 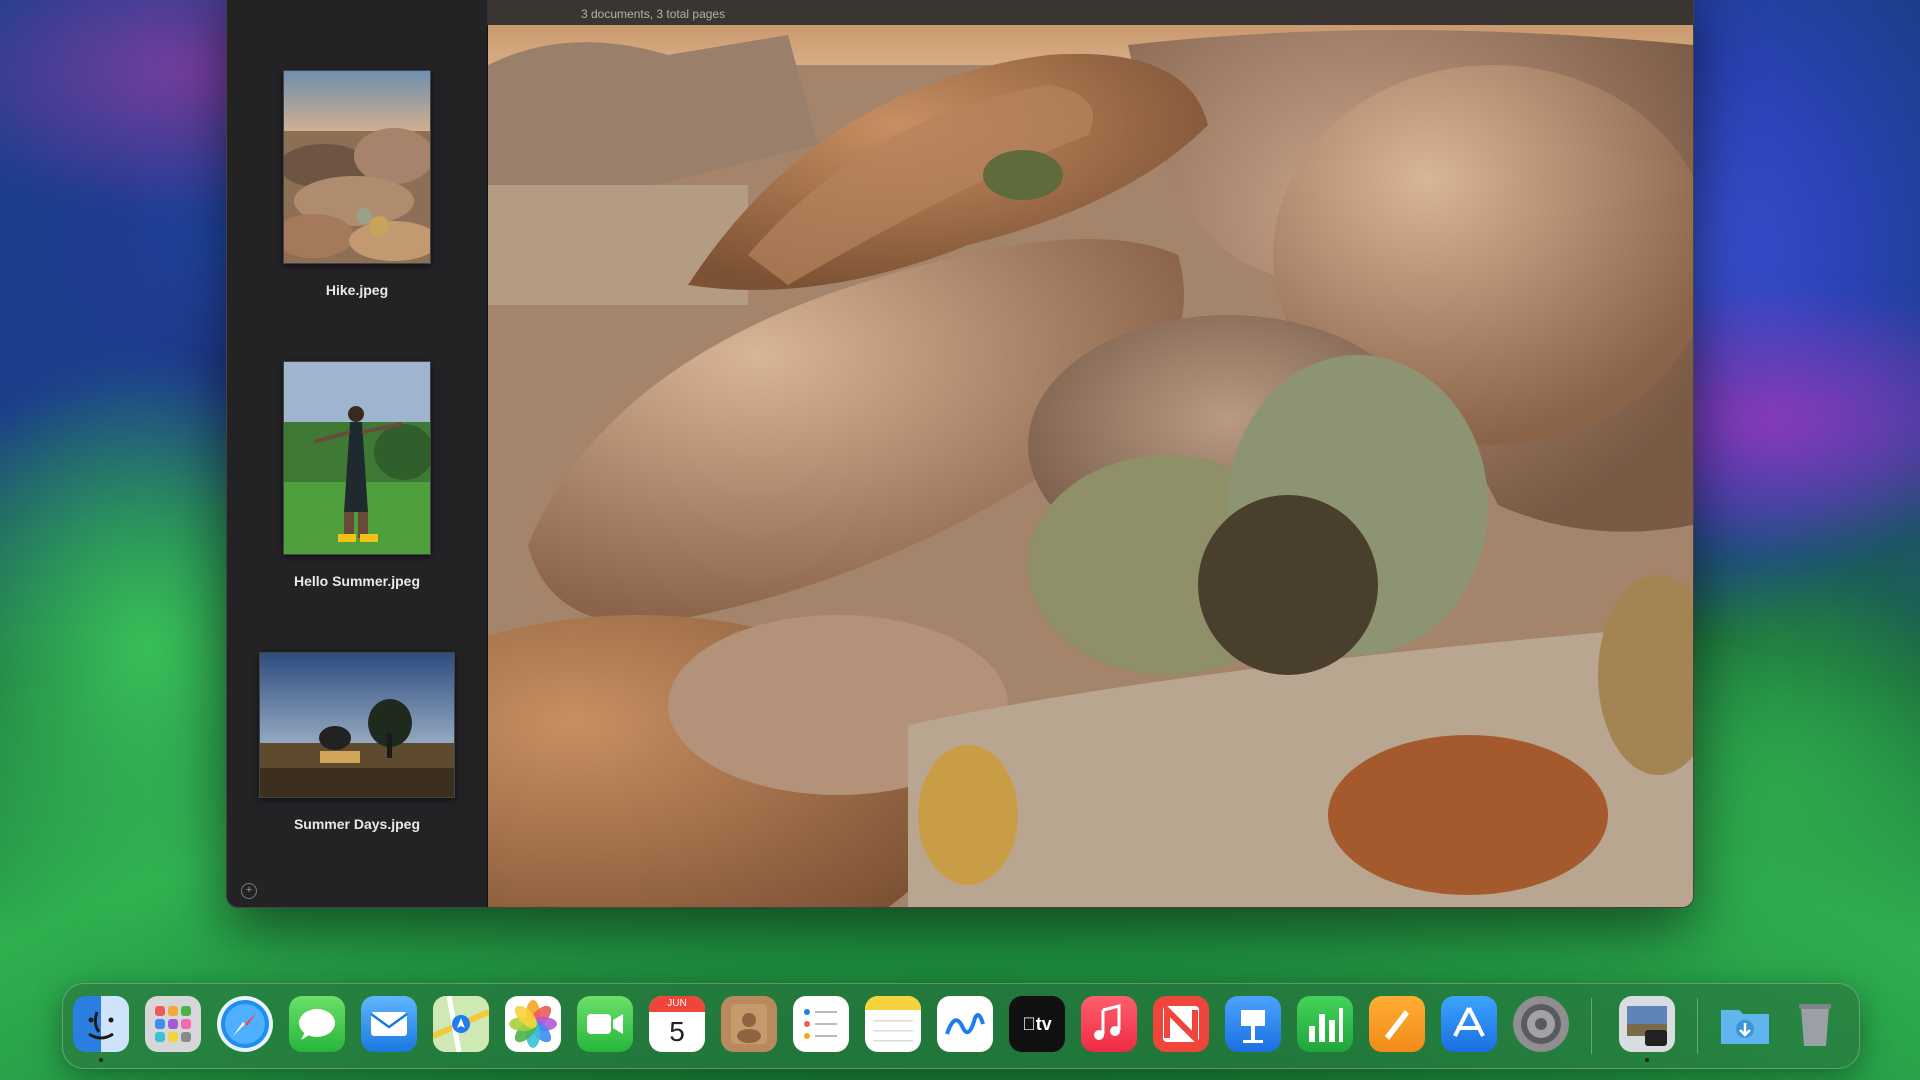 I want to click on plus-circle-icon: +, so click(x=249, y=891).